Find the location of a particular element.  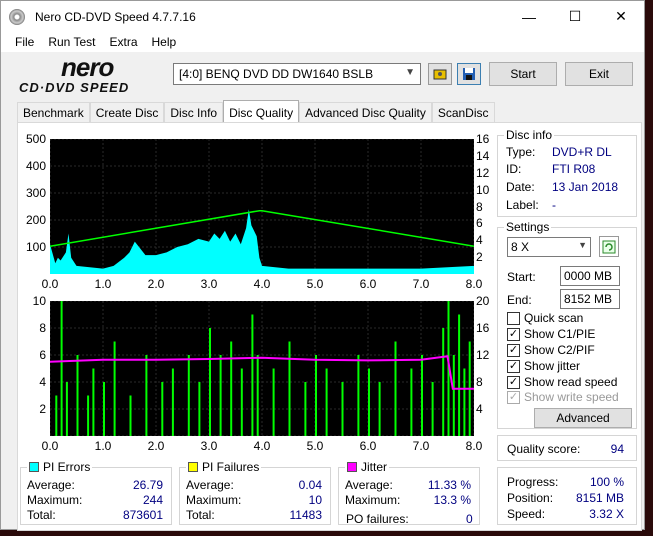

title-bar: Nero CD-DVD Speed 4.7.7.16 — ☐ ✕ is located at coordinates (322, 16).